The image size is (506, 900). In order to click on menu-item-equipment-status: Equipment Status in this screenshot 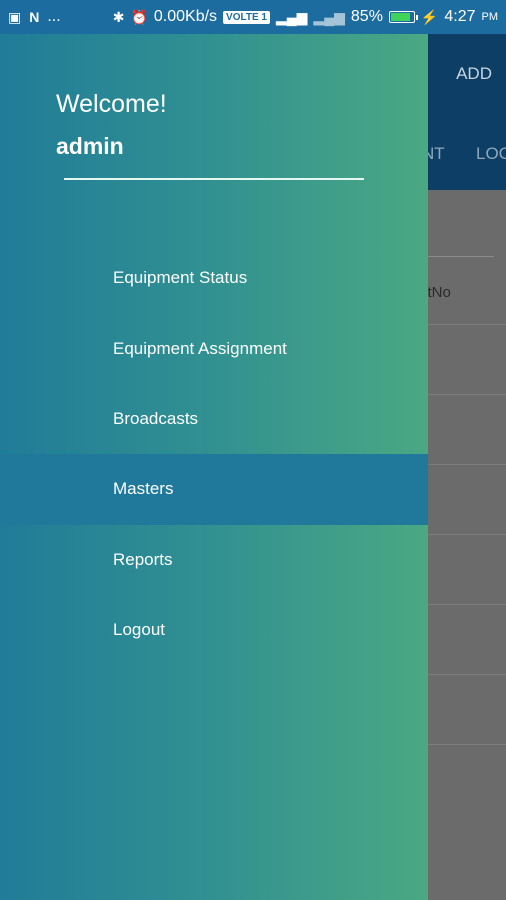, I will do `click(214, 278)`.